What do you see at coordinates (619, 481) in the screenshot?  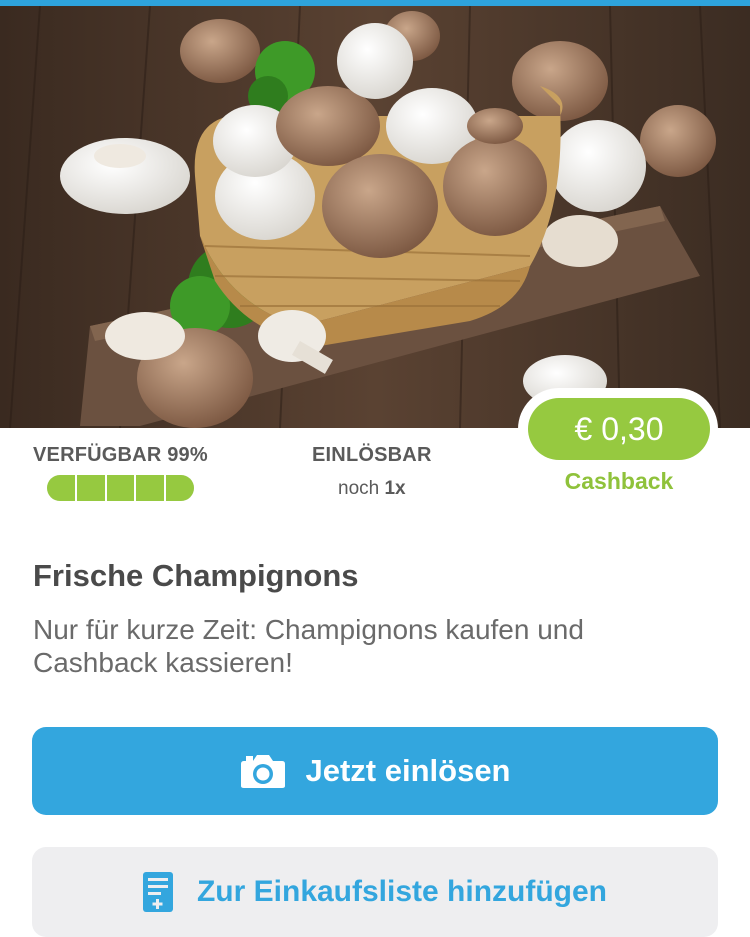 I see `cashback-label: Cashback` at bounding box center [619, 481].